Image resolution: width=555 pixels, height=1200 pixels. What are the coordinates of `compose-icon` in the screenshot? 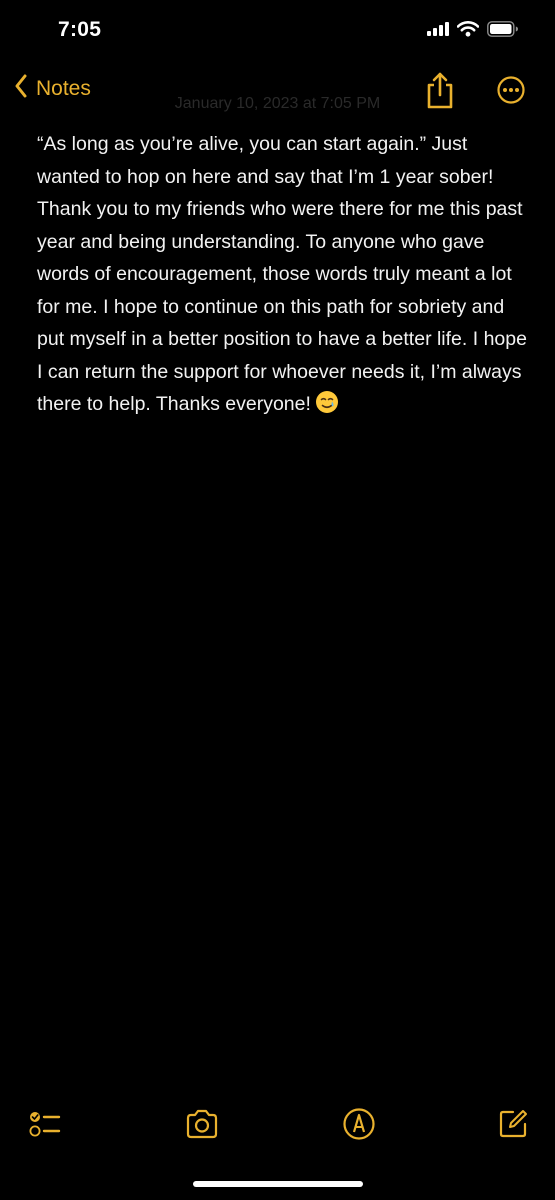 It's located at (513, 1127).